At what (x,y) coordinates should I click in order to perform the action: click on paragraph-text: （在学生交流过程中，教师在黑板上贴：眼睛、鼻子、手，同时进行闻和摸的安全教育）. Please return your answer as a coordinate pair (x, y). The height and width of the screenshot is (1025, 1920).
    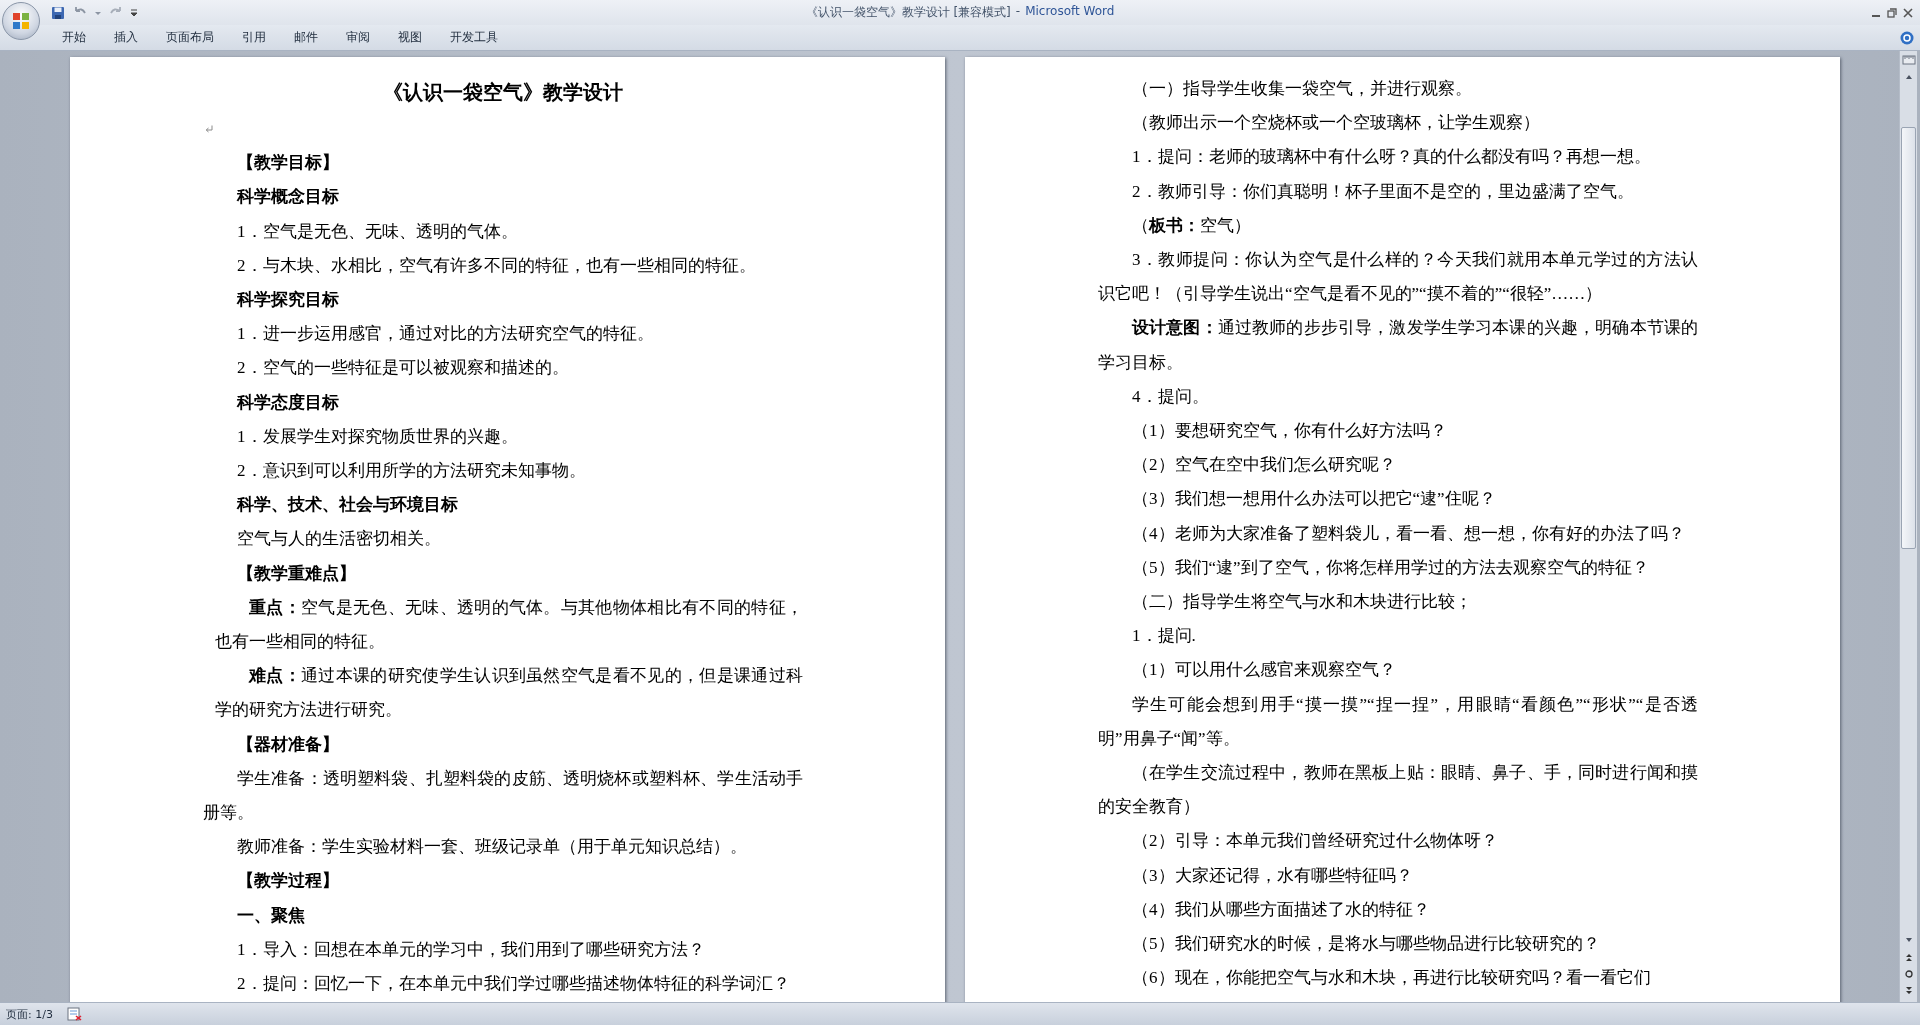
    Looking at the image, I should click on (1398, 790).